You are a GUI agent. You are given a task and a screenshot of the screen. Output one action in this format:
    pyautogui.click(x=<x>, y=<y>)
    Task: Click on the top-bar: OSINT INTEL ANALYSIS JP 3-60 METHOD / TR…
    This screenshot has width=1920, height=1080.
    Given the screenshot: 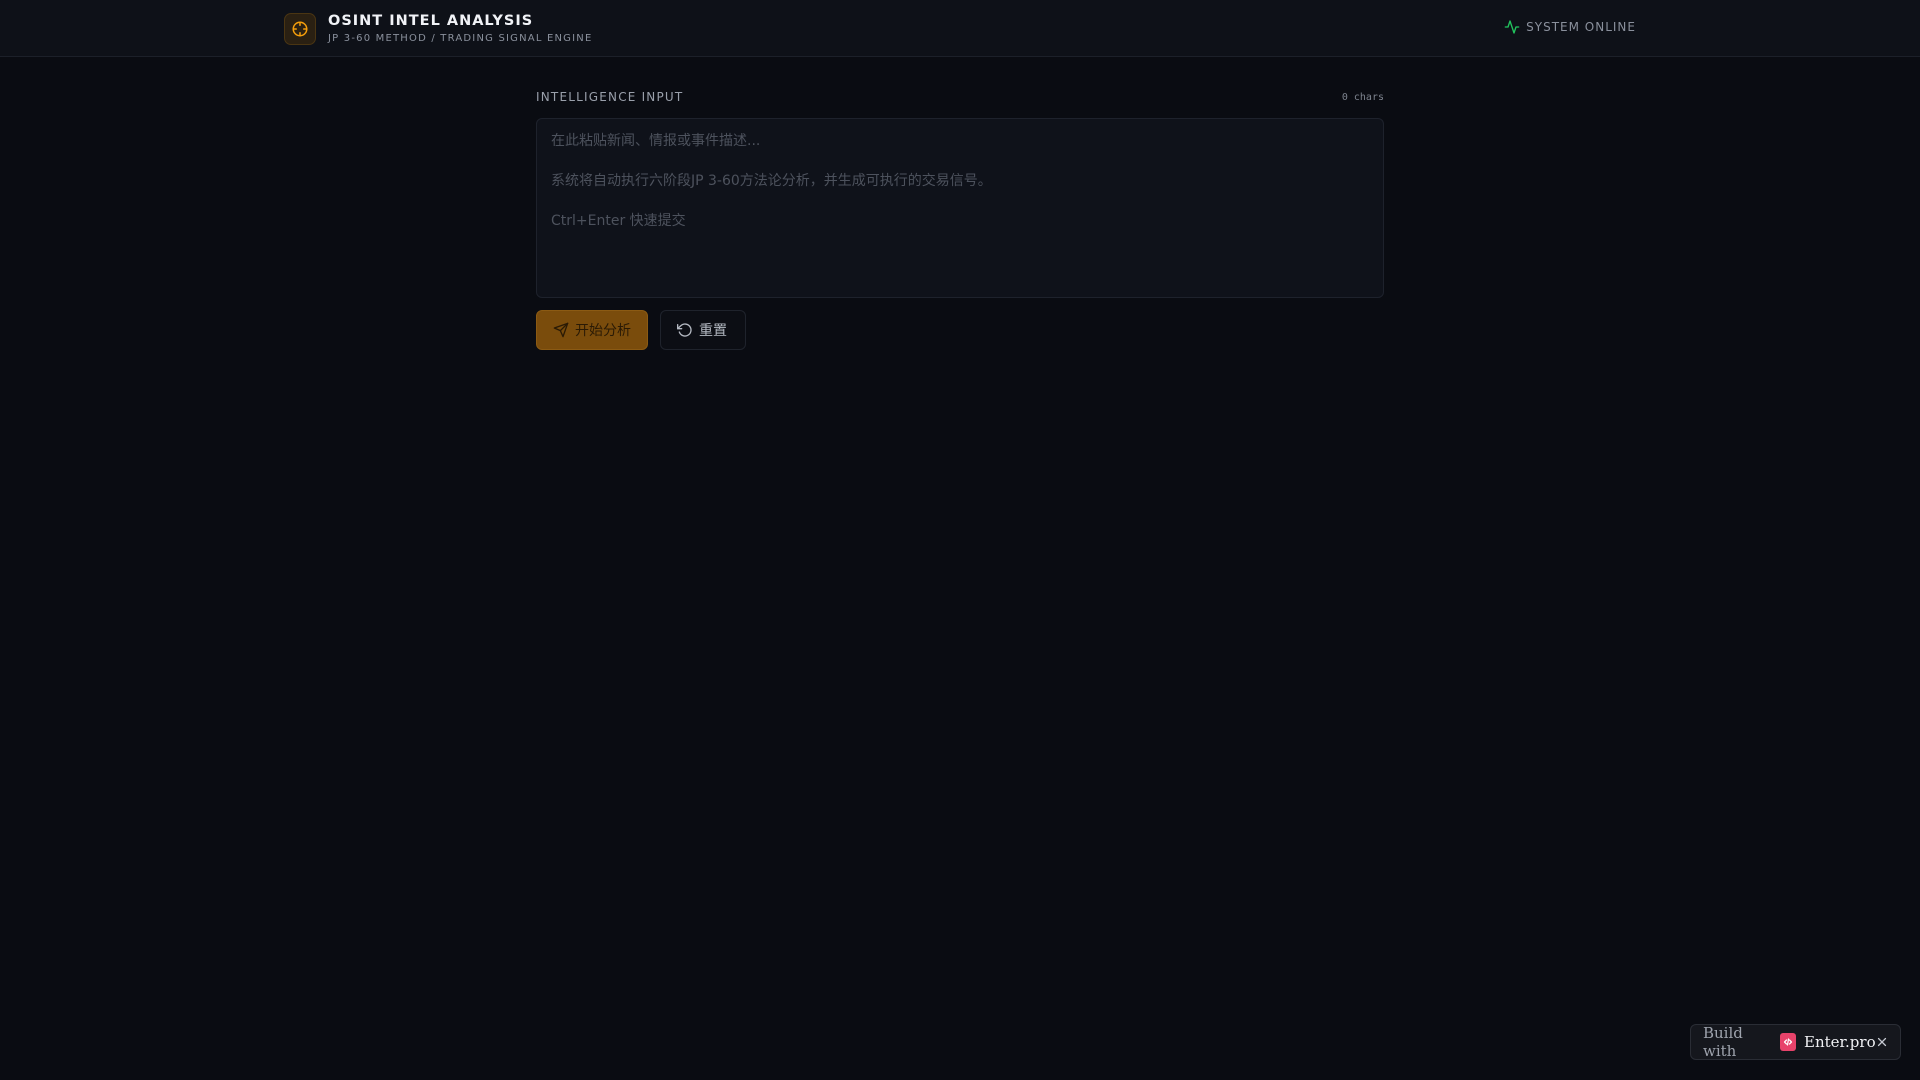 What is the action you would take?
    pyautogui.click(x=960, y=28)
    